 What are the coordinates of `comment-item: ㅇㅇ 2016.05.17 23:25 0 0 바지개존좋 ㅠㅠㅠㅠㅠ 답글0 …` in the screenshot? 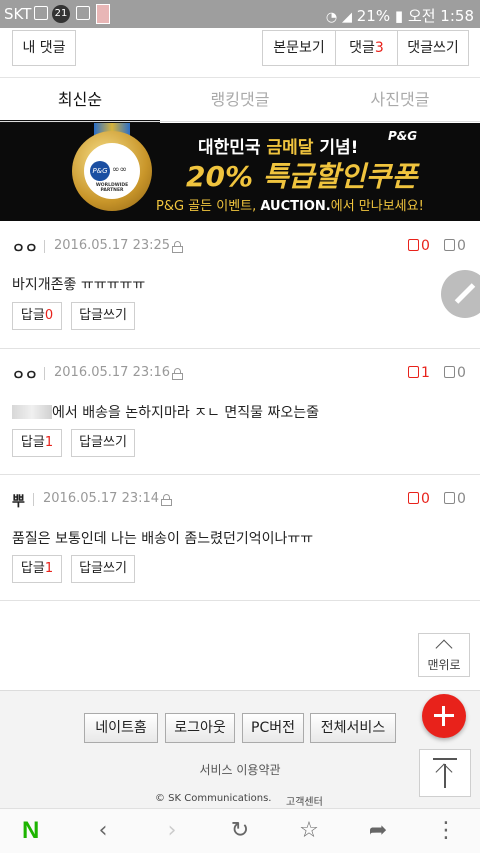 It's located at (240, 293).